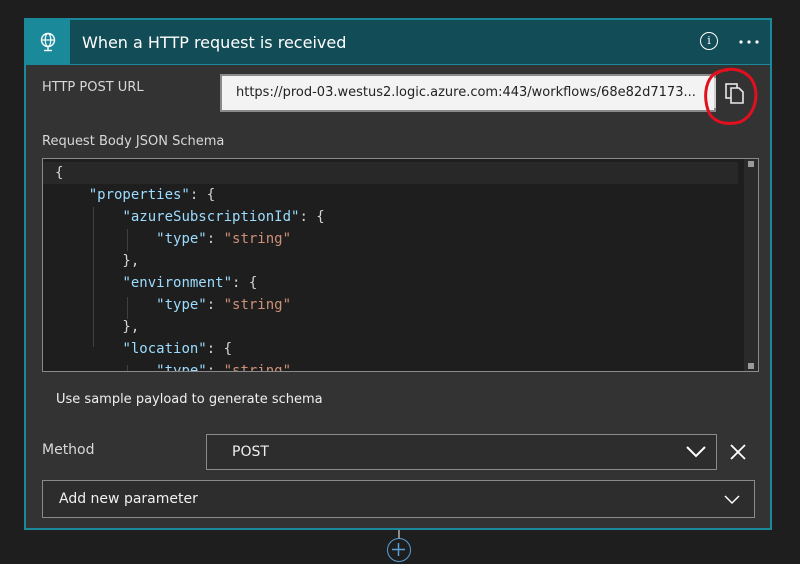 The image size is (800, 564). What do you see at coordinates (390, 173) in the screenshot?
I see `current-line-highlight` at bounding box center [390, 173].